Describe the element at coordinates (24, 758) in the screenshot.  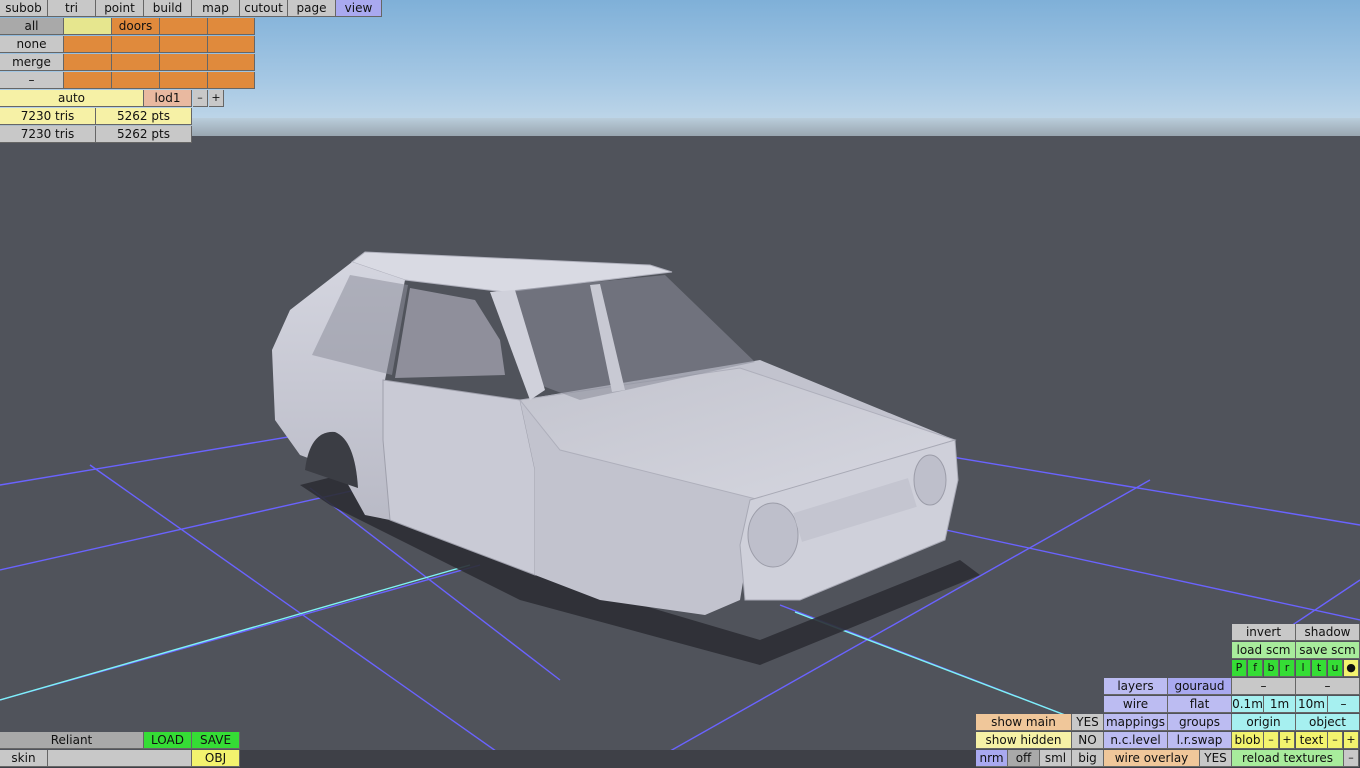
I see `skin-label: skin` at that location.